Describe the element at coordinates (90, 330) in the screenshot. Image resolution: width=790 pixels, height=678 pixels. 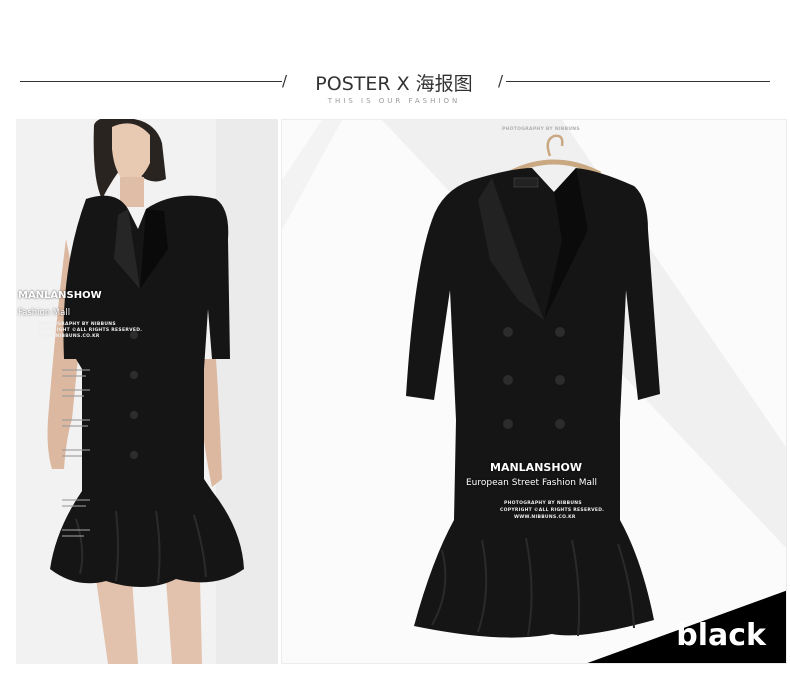
I see `watermark-copyright: COPYRIGHT ©ALL RIGHTS RESERVED.` at that location.